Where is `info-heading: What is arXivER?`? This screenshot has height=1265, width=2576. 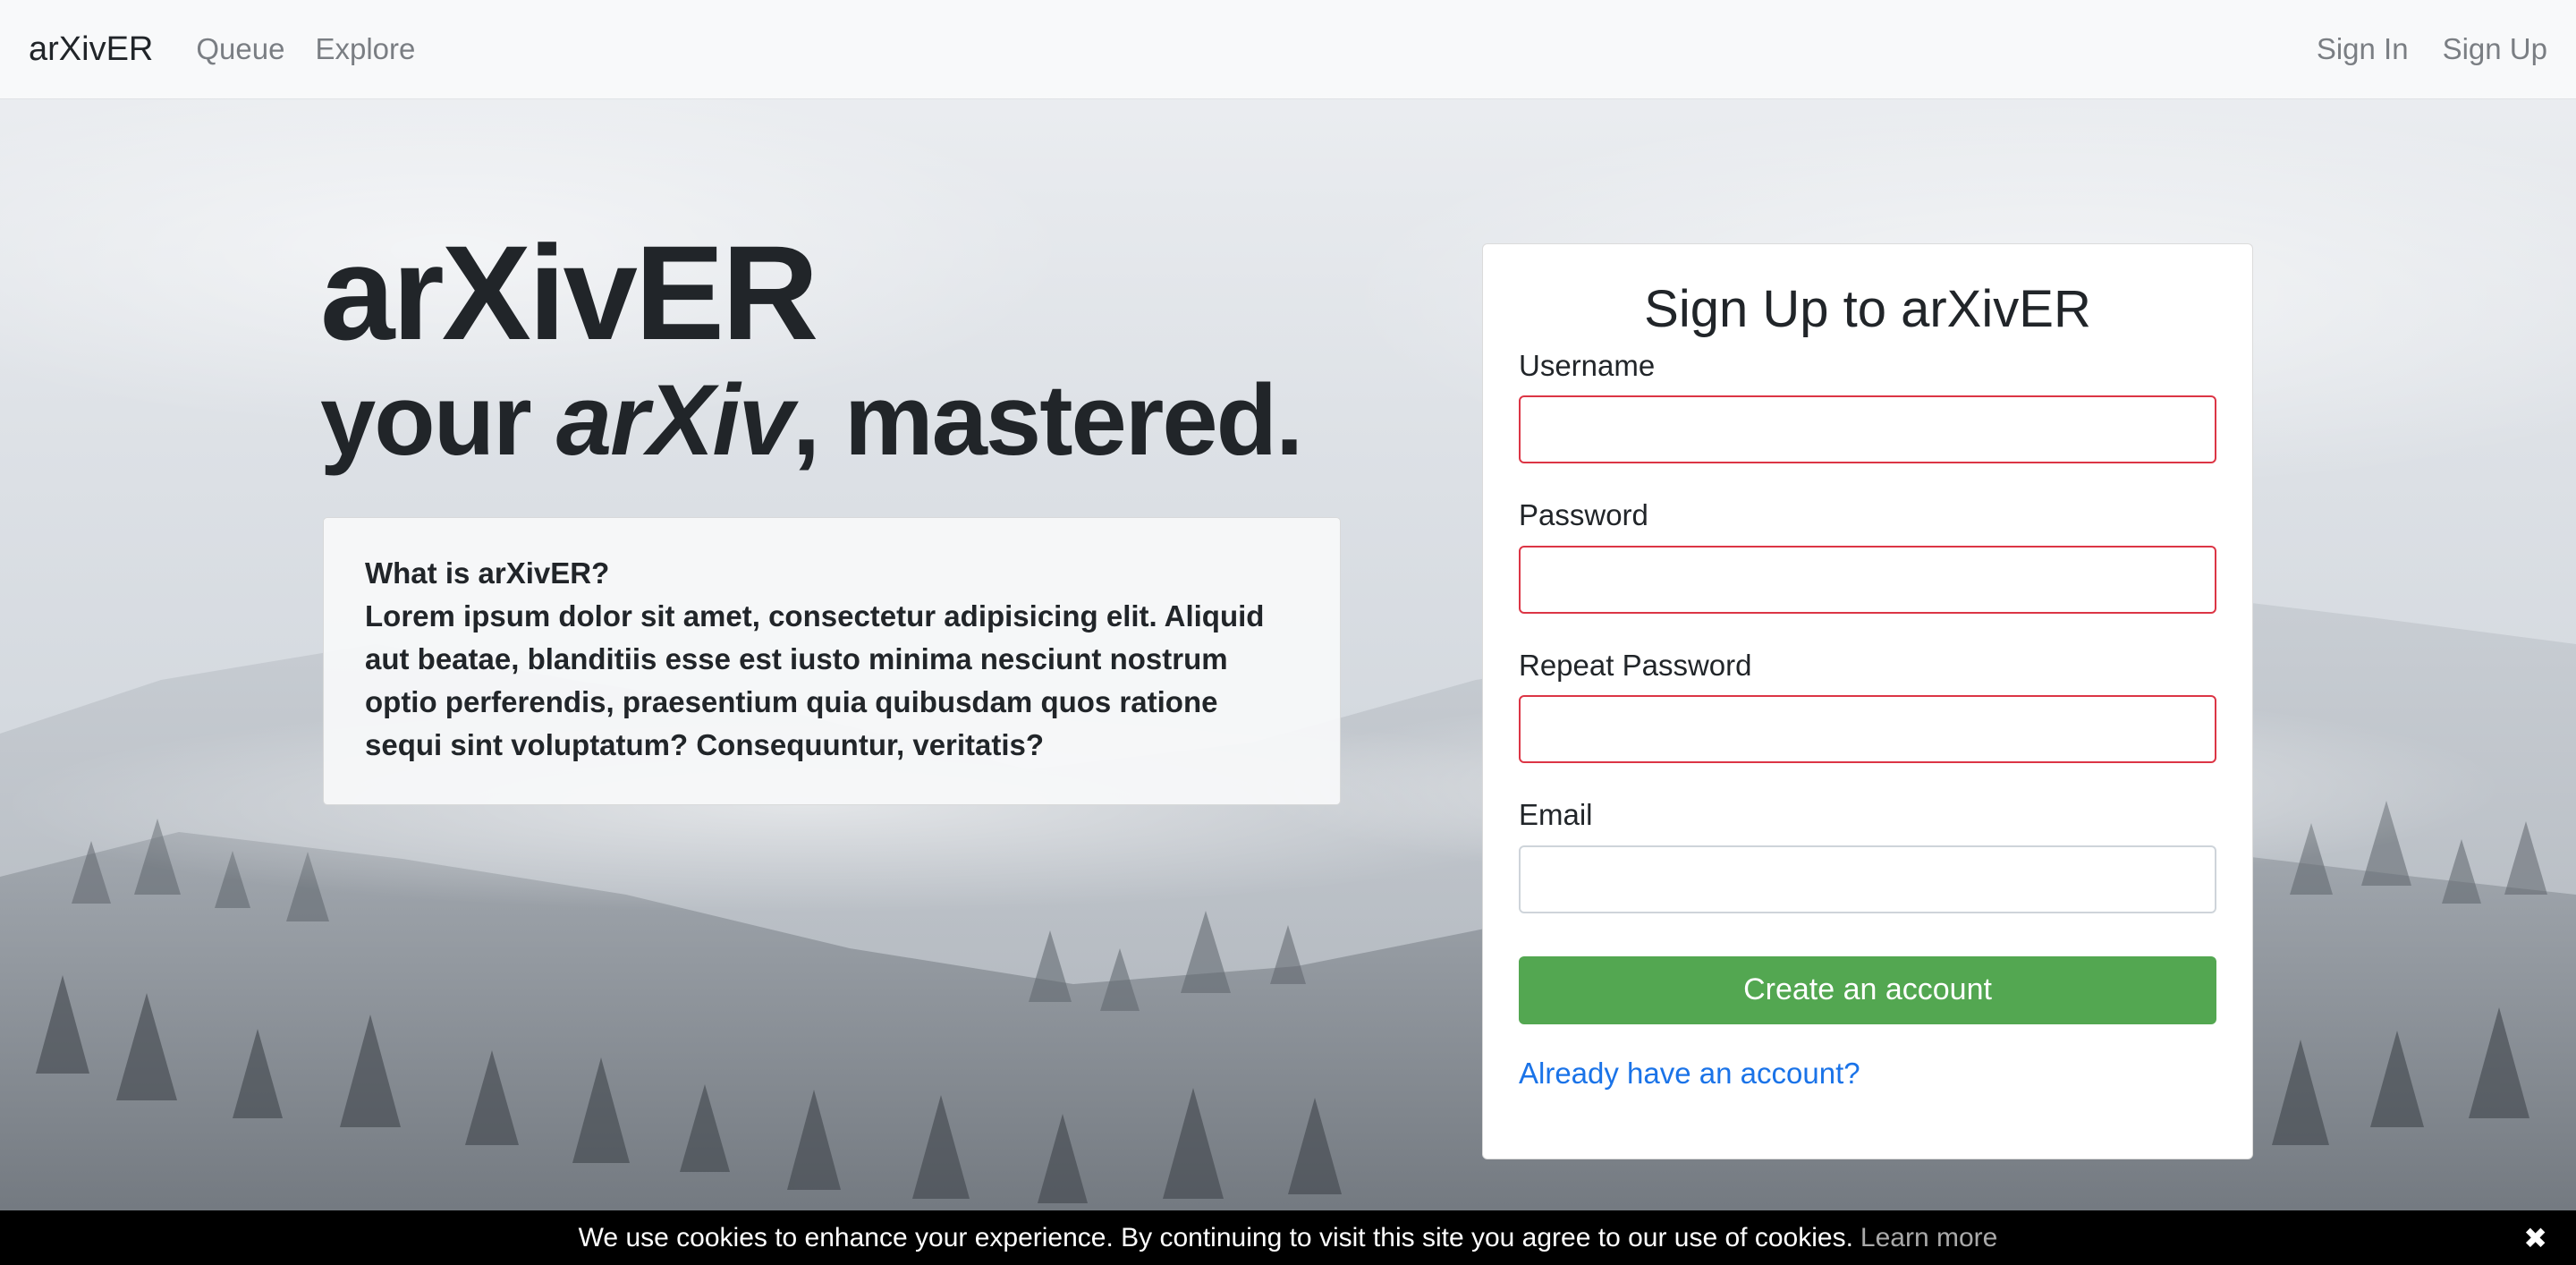
info-heading: What is arXivER? is located at coordinates (487, 573).